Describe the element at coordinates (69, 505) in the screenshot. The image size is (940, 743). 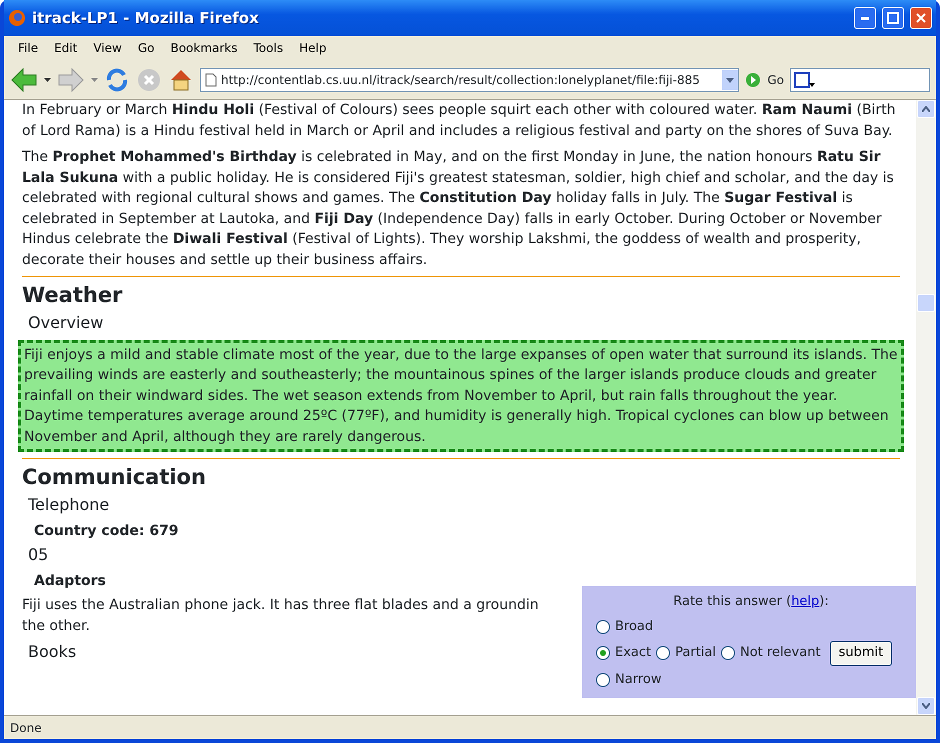
I see `subheading: Telephone` at that location.